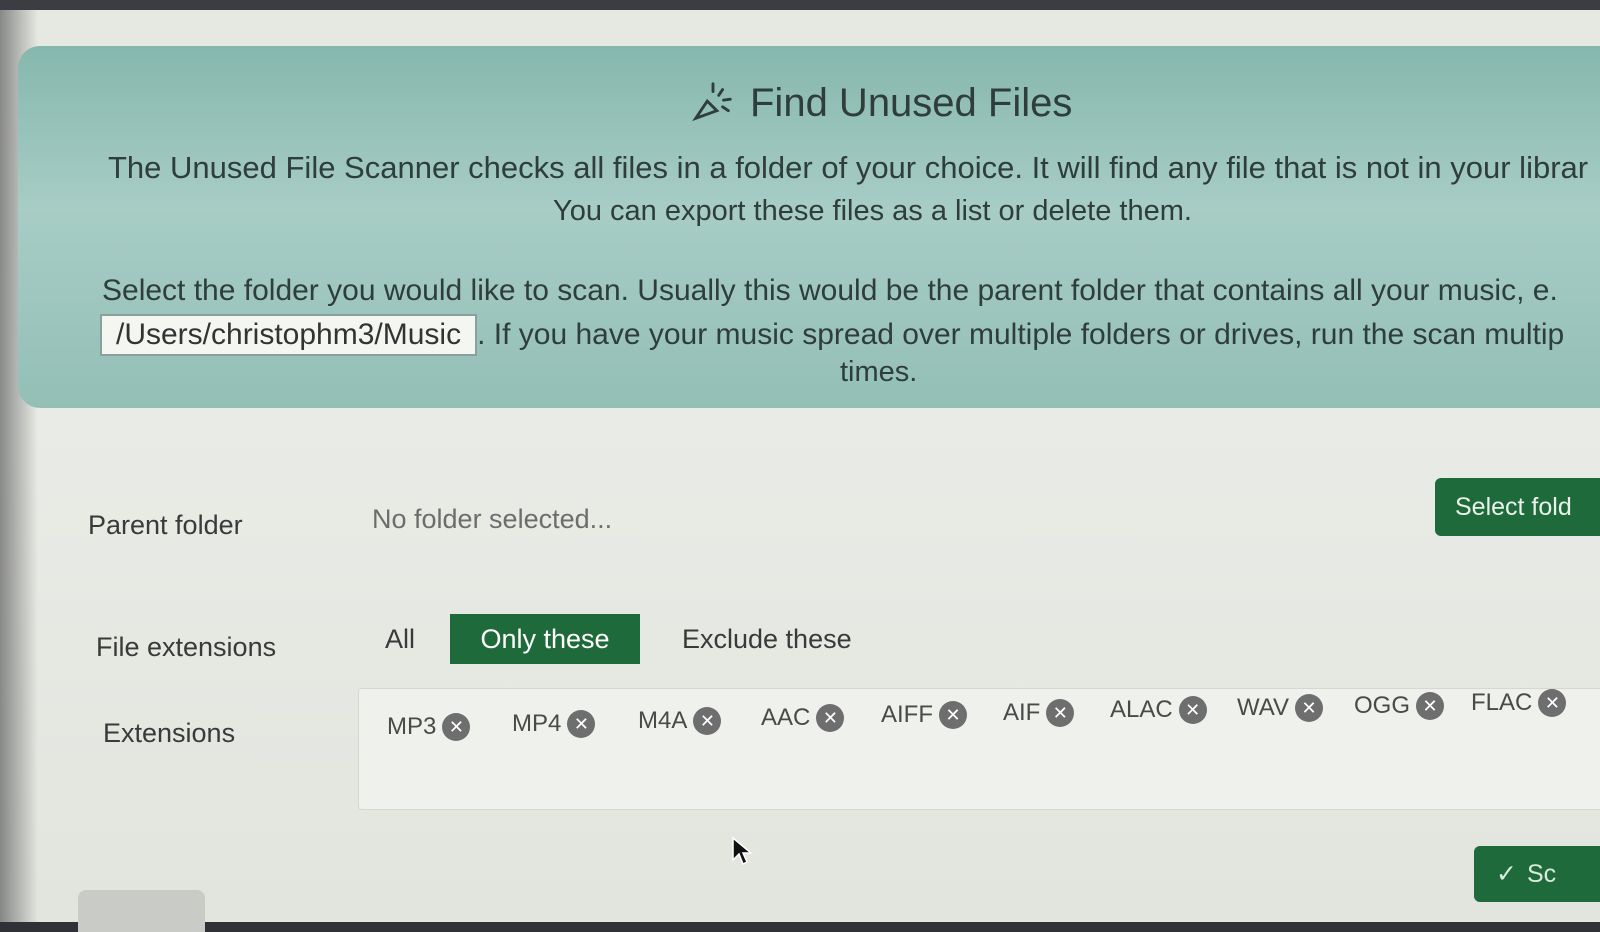 The image size is (1600, 932). I want to click on mode-all-option: All, so click(400, 639).